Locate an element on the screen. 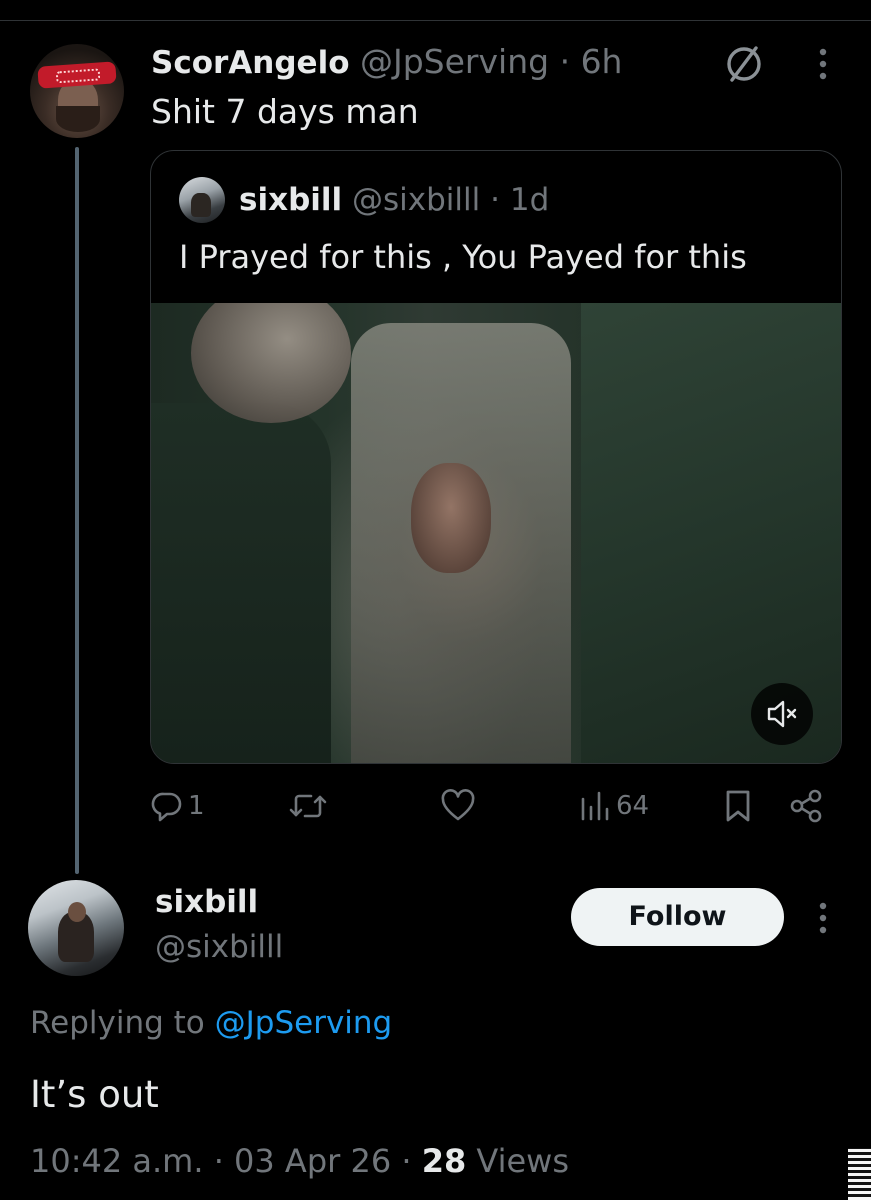  replying-prefix: Replying to is located at coordinates (117, 1023).